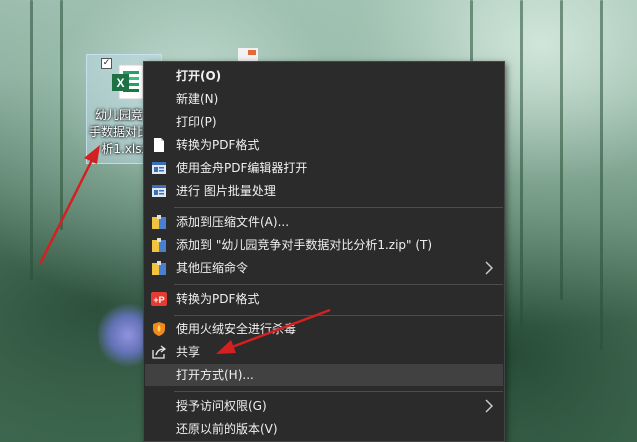  Describe the element at coordinates (242, 168) in the screenshot. I see `menu-item-label: 使用金舟PDF编辑器打开` at that location.